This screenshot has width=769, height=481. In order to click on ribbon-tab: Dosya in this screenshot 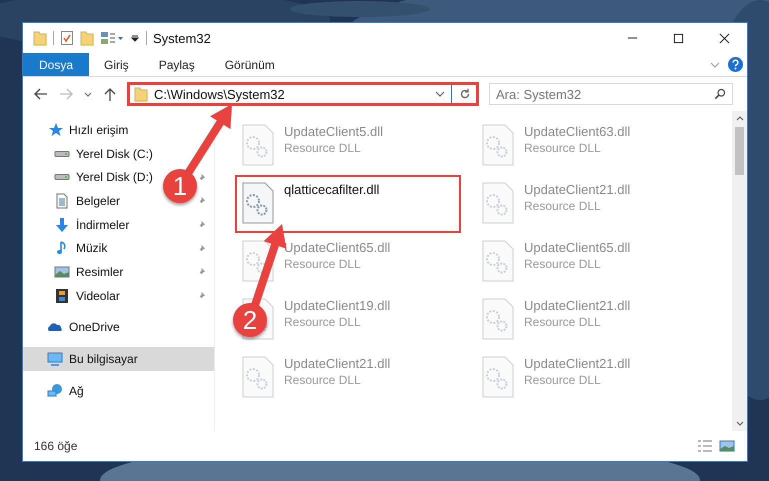, I will do `click(56, 64)`.